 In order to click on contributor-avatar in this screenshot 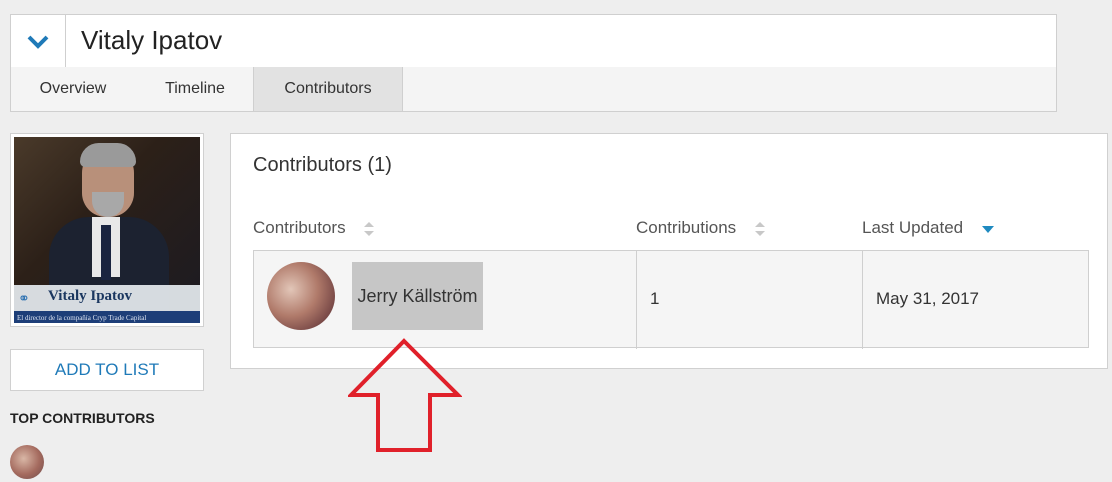, I will do `click(301, 296)`.